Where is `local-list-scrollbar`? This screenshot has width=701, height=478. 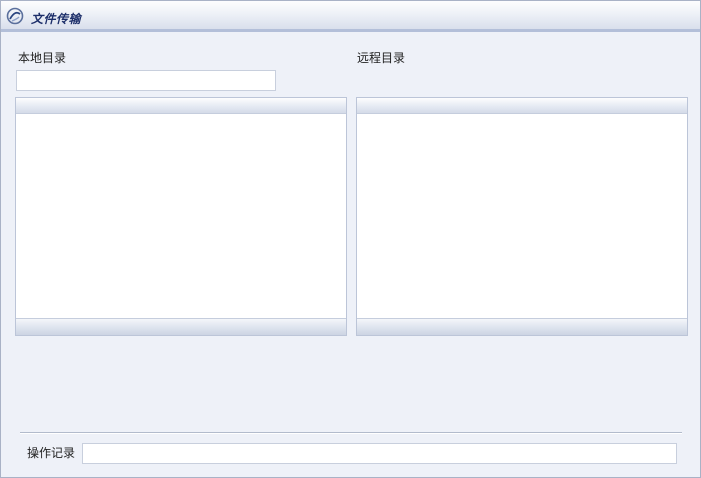
local-list-scrollbar is located at coordinates (181, 326).